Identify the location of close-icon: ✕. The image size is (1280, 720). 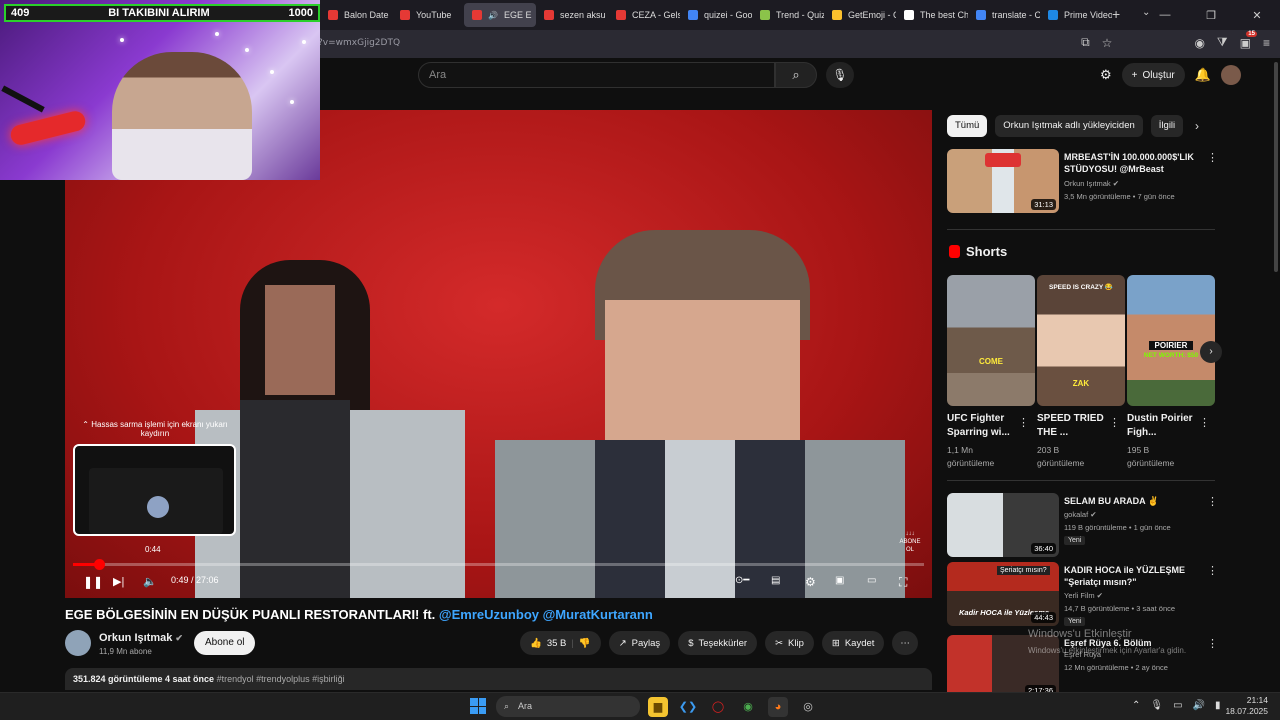
(1257, 15).